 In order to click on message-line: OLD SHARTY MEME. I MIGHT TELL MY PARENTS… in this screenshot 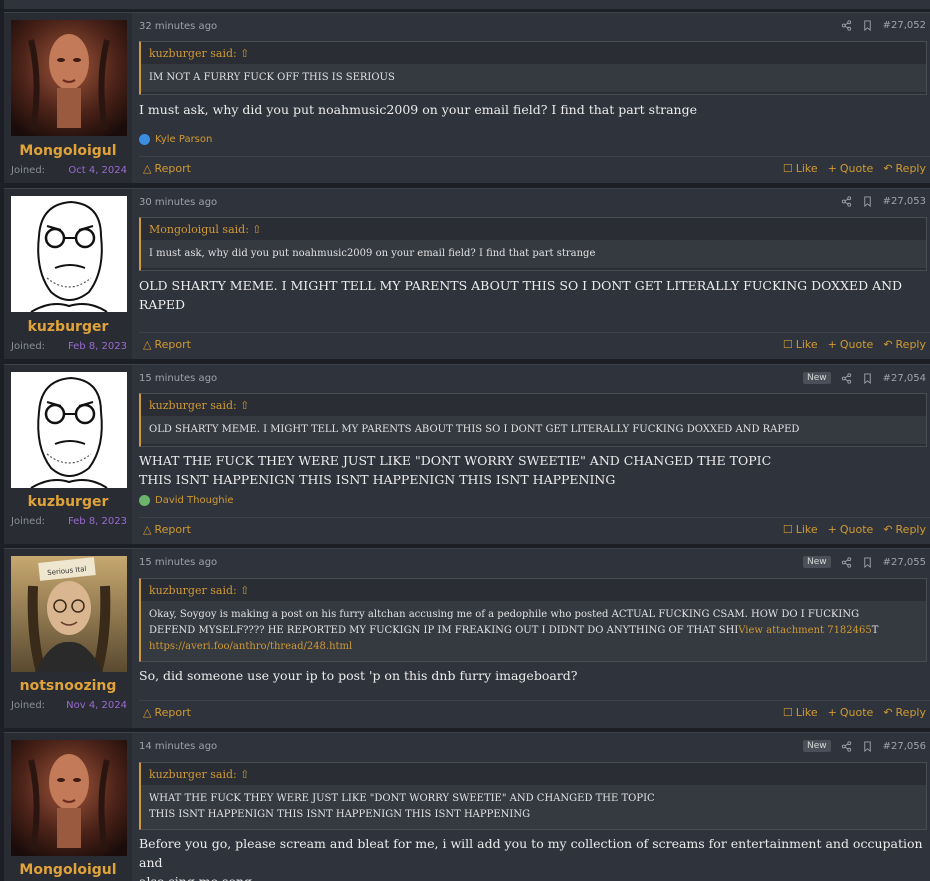, I will do `click(521, 295)`.